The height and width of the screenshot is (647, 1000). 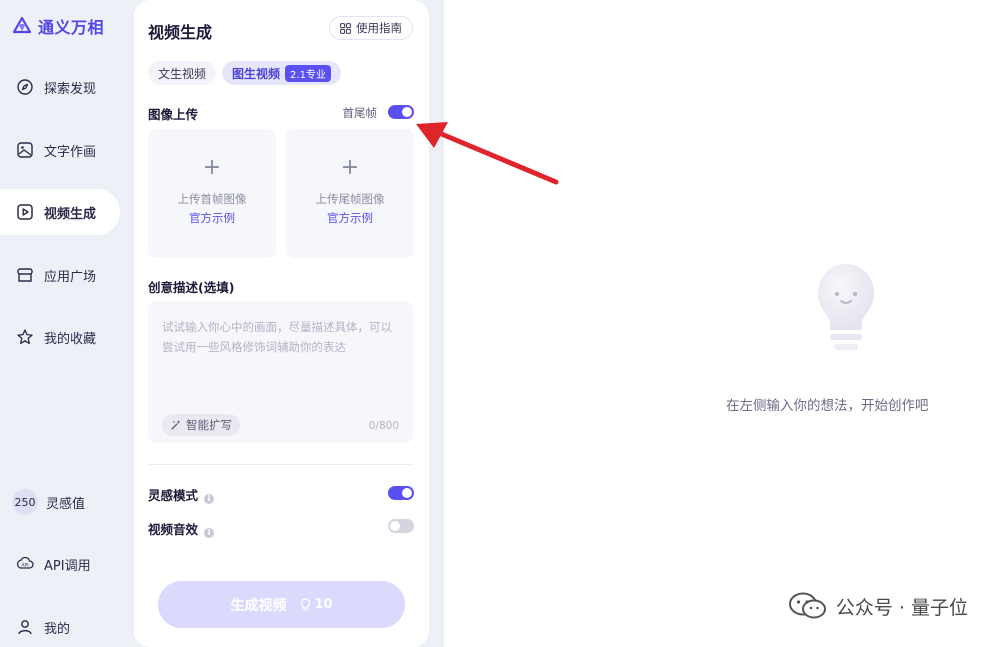 I want to click on smart-expand-button: 智能扩写, so click(x=201, y=425).